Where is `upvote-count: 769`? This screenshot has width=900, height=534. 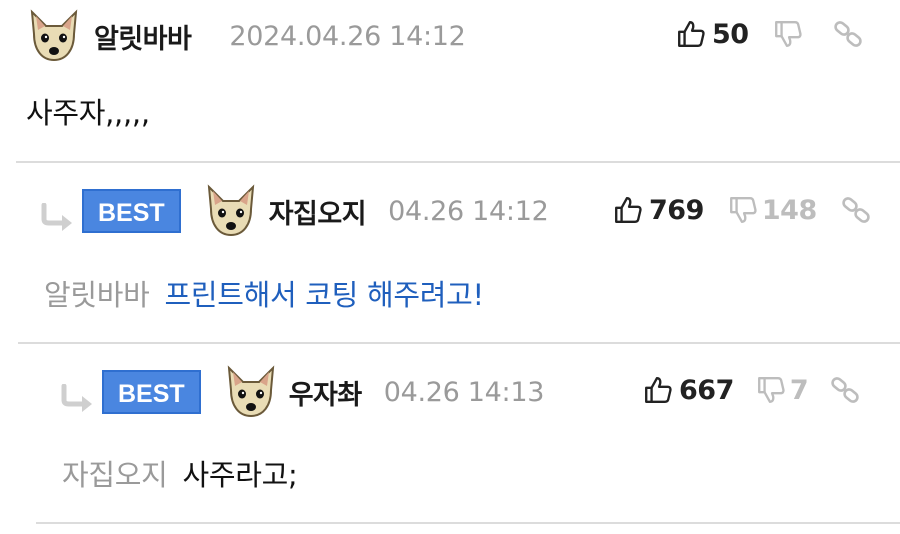 upvote-count: 769 is located at coordinates (676, 210).